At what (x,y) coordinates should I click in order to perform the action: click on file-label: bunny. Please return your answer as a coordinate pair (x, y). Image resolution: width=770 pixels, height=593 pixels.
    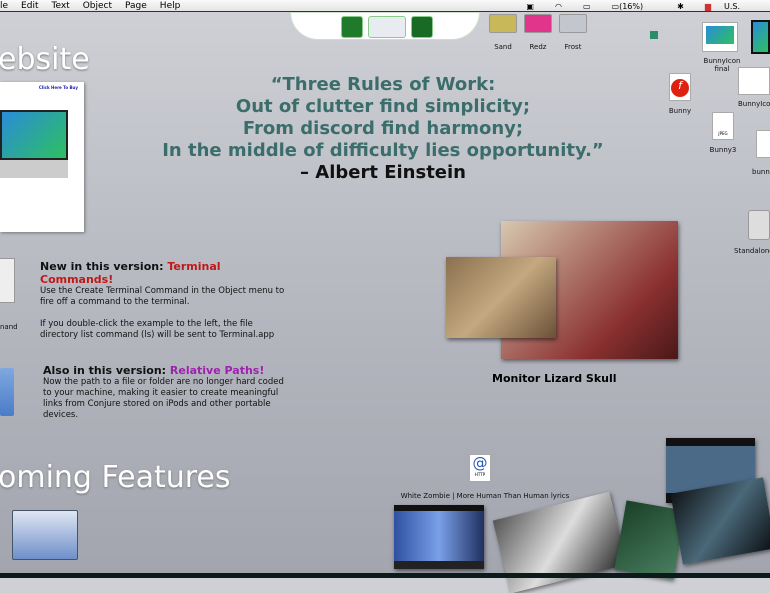
    Looking at the image, I should click on (761, 172).